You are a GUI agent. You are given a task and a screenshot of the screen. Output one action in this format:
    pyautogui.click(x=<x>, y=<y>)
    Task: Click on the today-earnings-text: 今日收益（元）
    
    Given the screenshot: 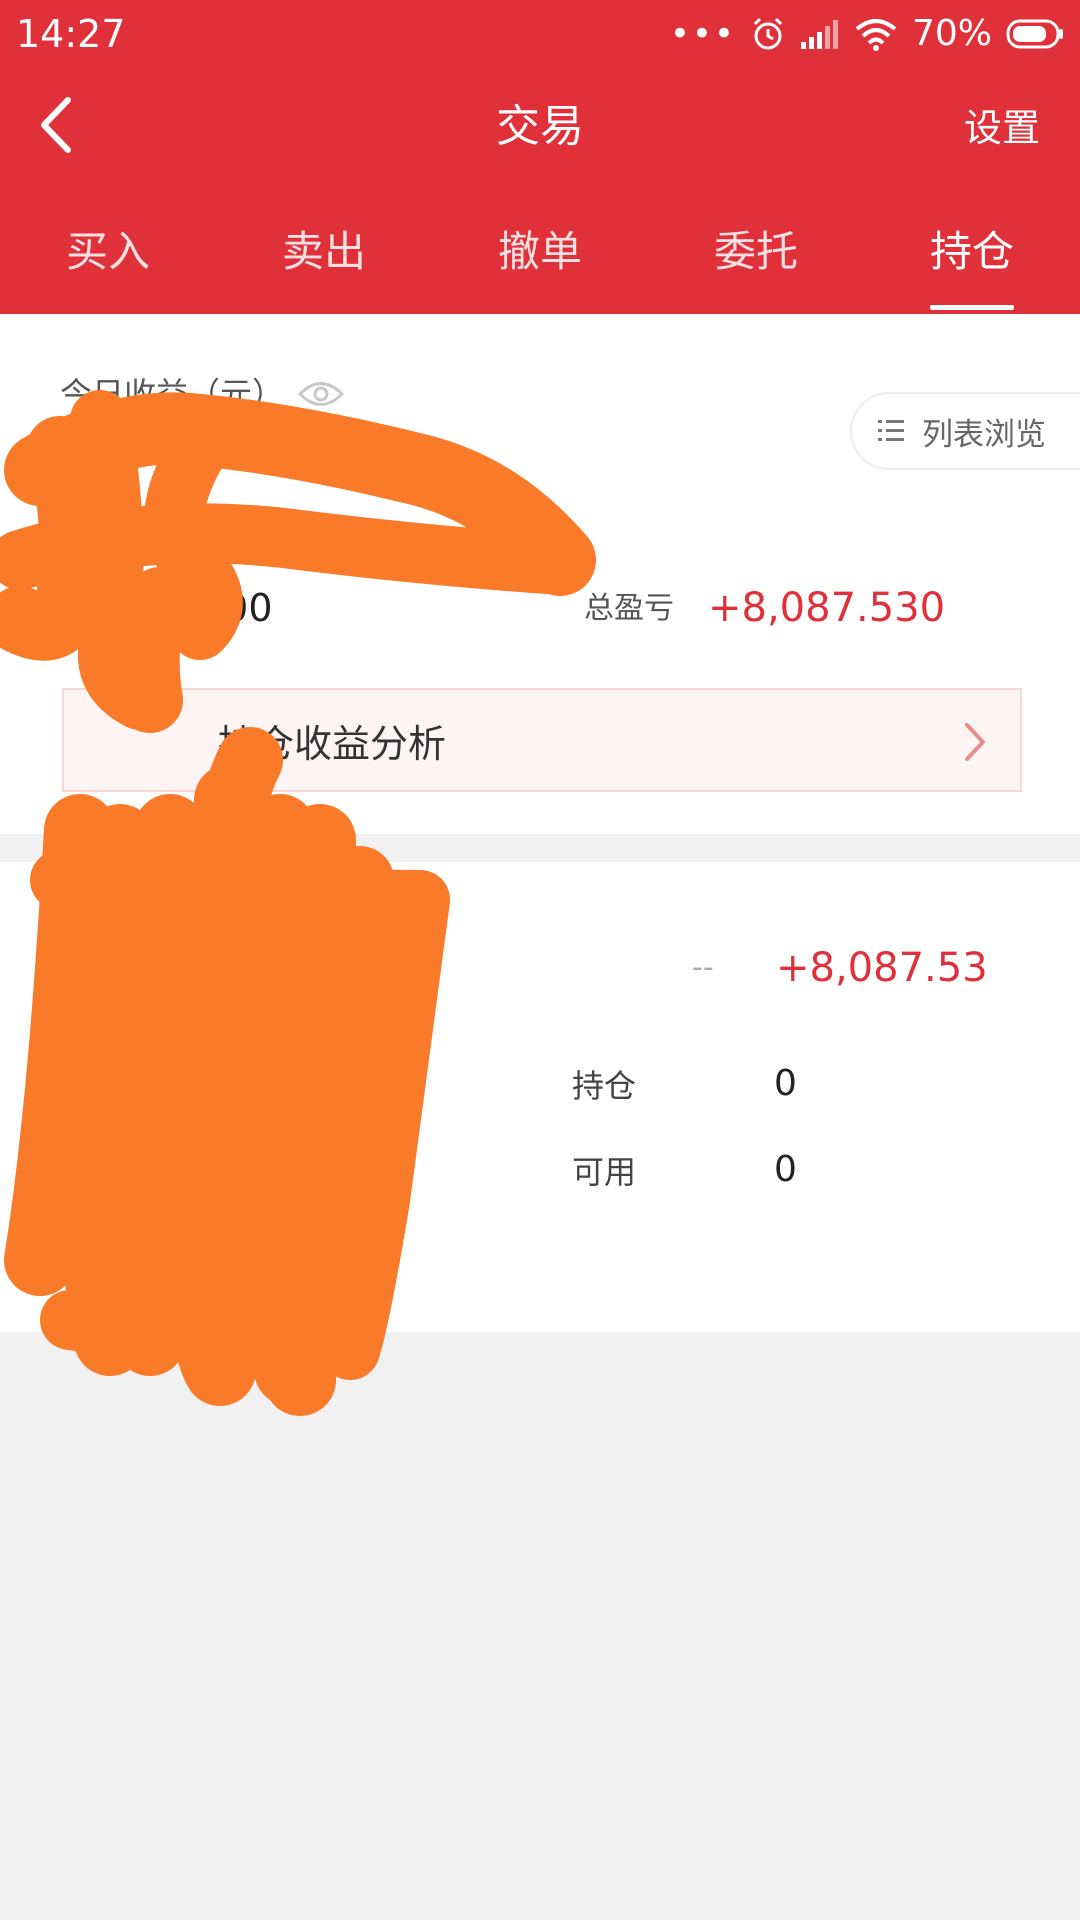 What is the action you would take?
    pyautogui.click(x=172, y=394)
    